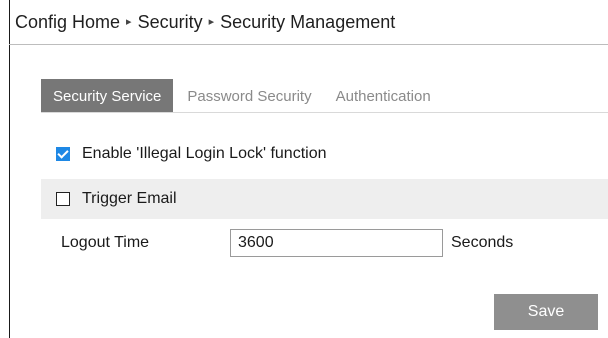 This screenshot has width=608, height=338. I want to click on header-divider, so click(308, 44).